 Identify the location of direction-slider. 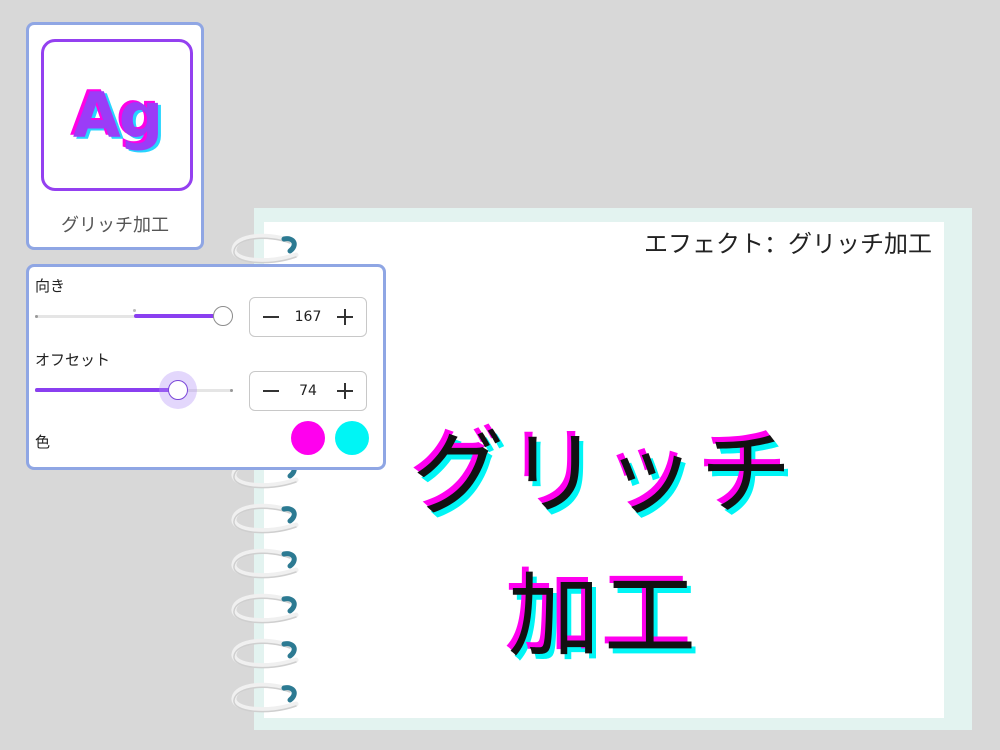
(134, 317).